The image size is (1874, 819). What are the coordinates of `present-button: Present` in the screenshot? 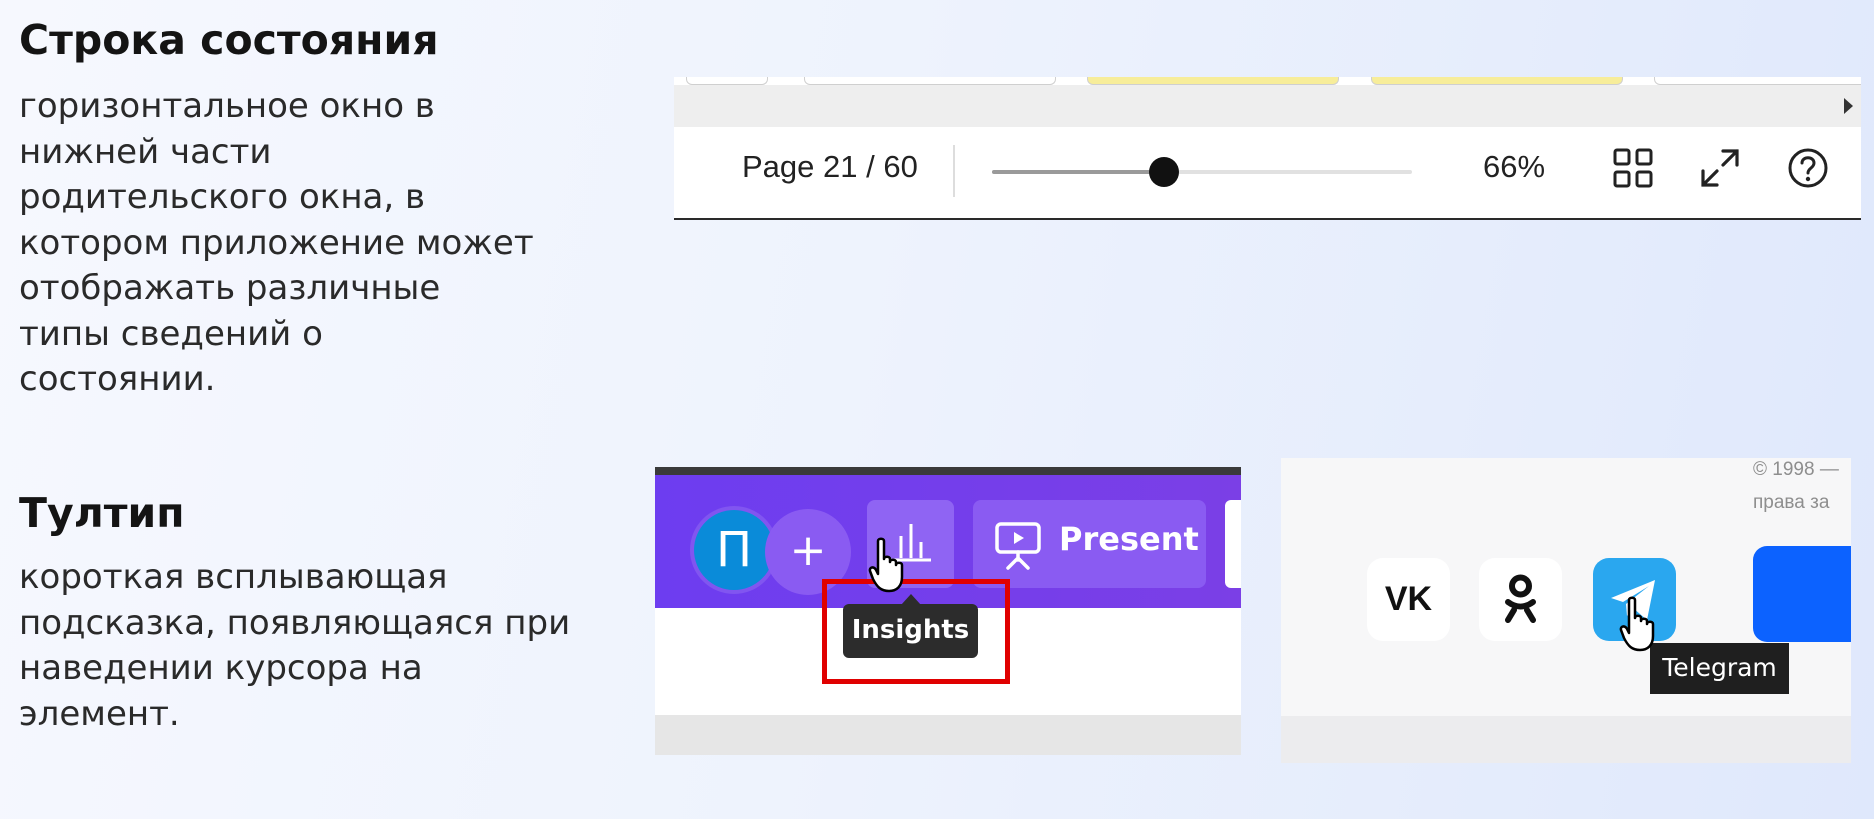 It's located at (1089, 544).